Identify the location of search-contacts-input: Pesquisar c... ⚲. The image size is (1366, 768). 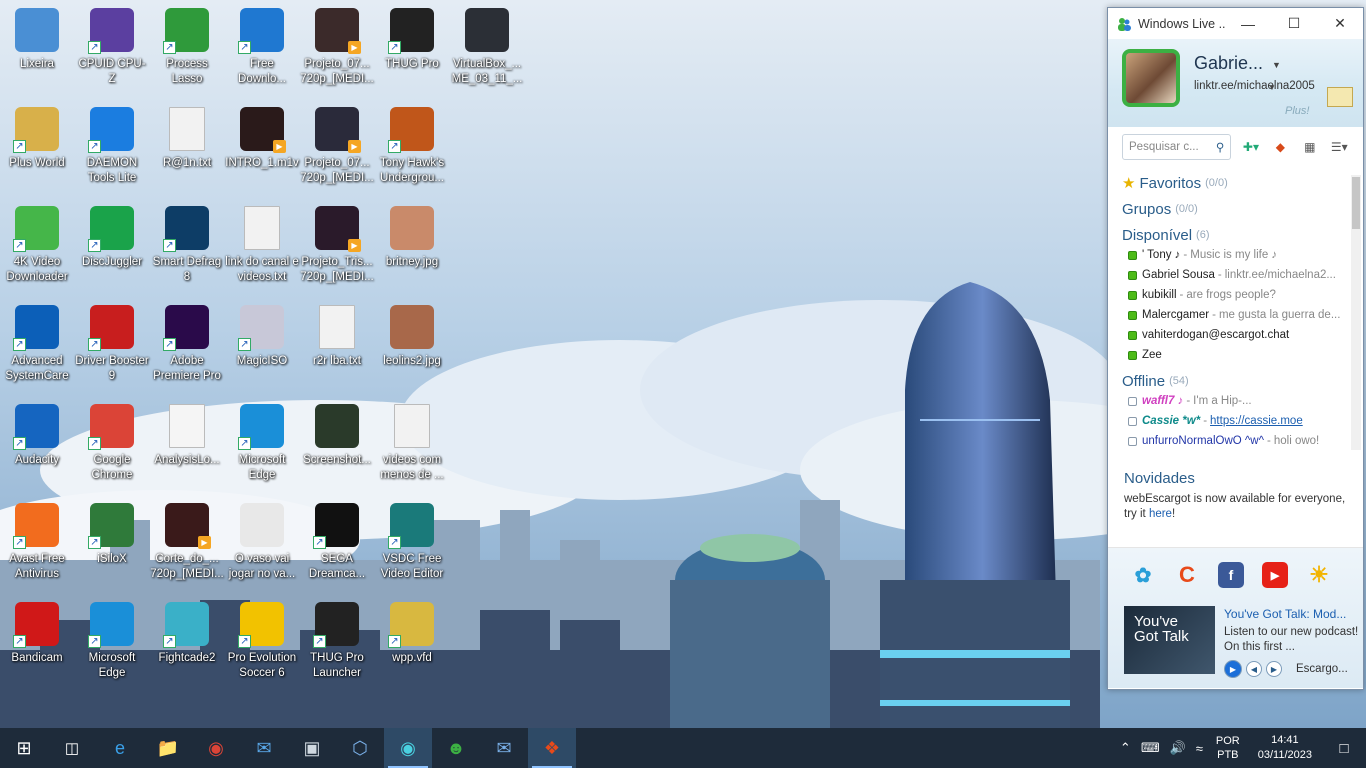
(1177, 147).